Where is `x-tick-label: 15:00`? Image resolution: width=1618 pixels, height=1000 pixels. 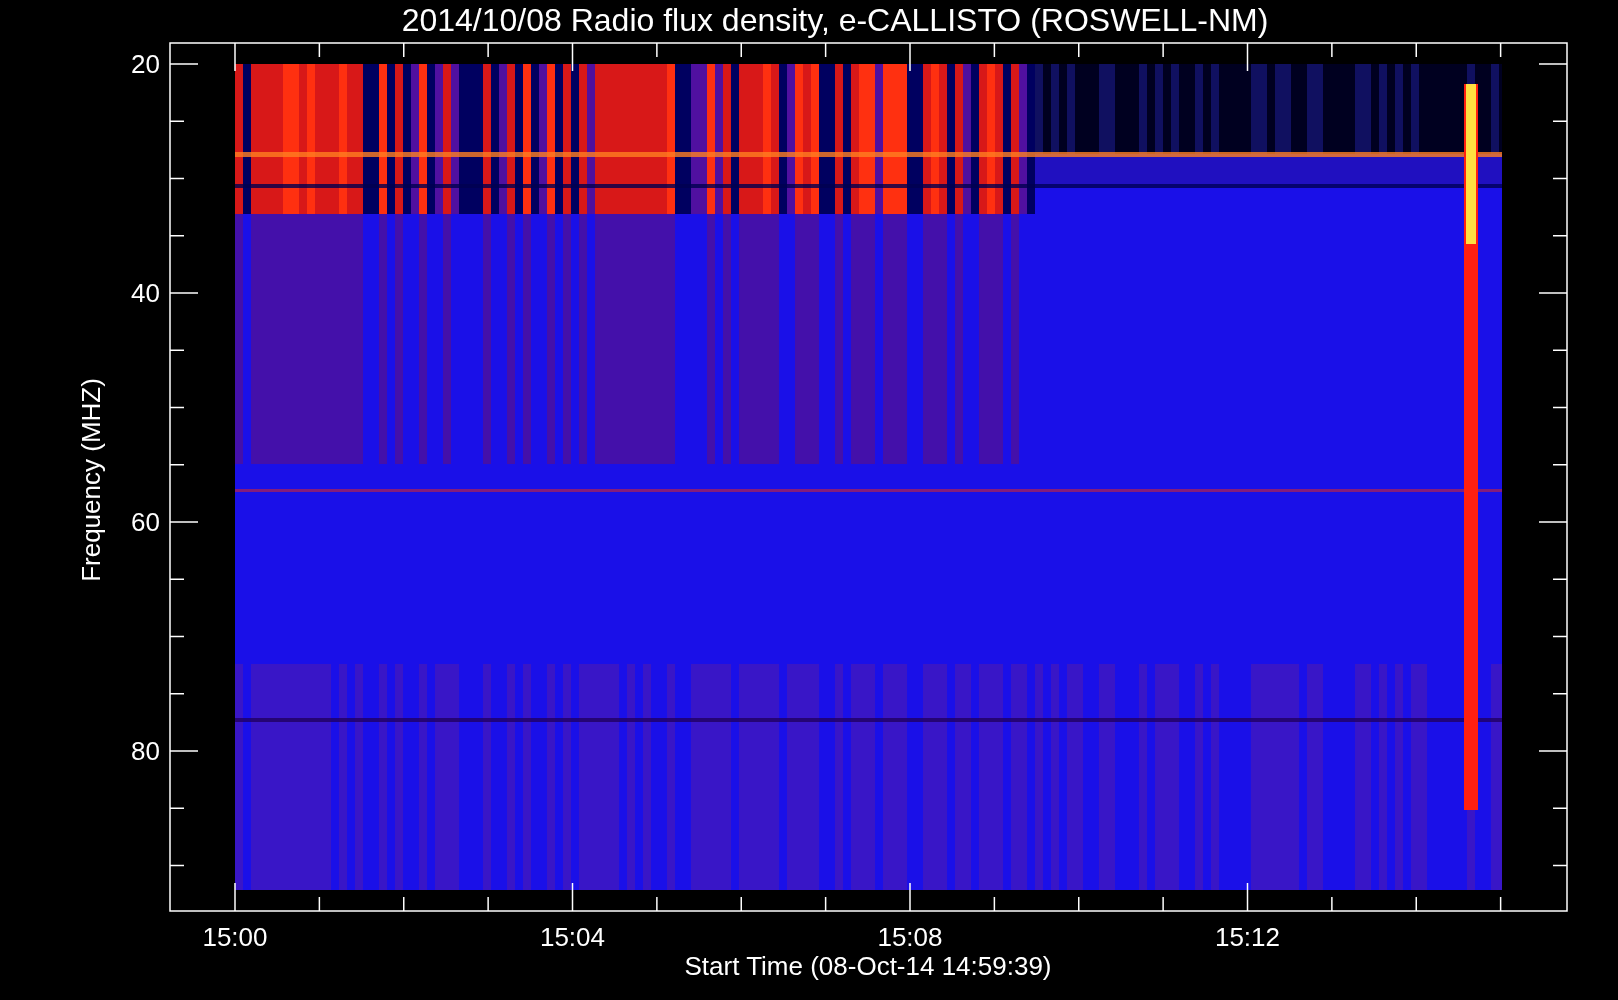
x-tick-label: 15:00 is located at coordinates (235, 937).